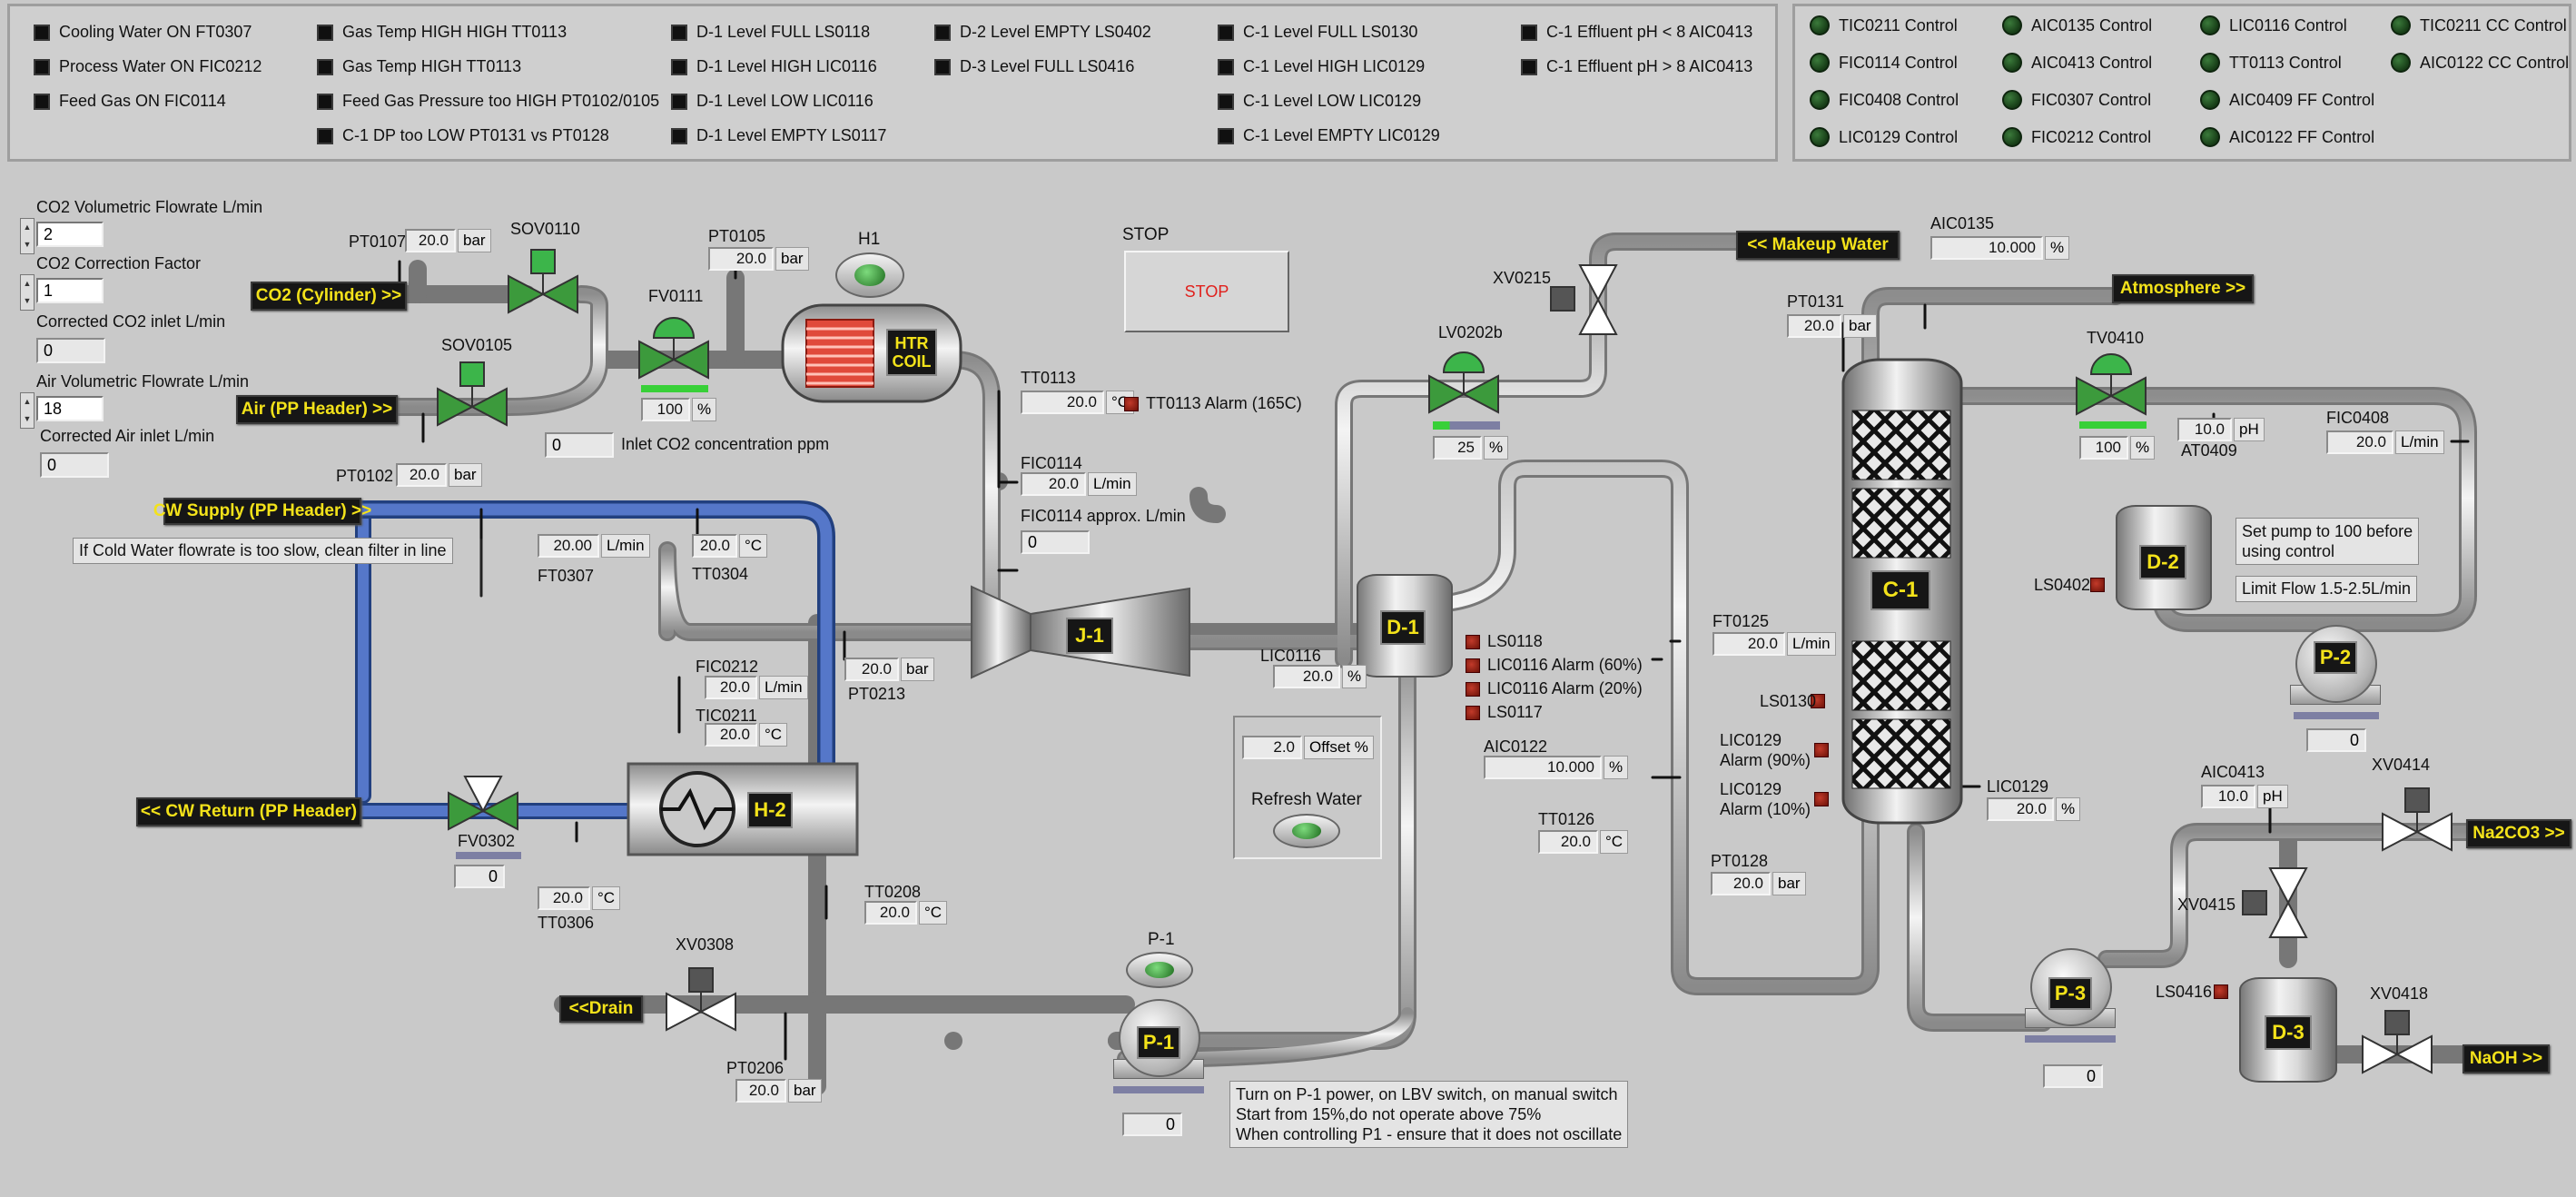 Image resolution: width=2576 pixels, height=1197 pixels. Describe the element at coordinates (2077, 25) in the screenshot. I see `control-toggle: AIC0135 Control` at that location.